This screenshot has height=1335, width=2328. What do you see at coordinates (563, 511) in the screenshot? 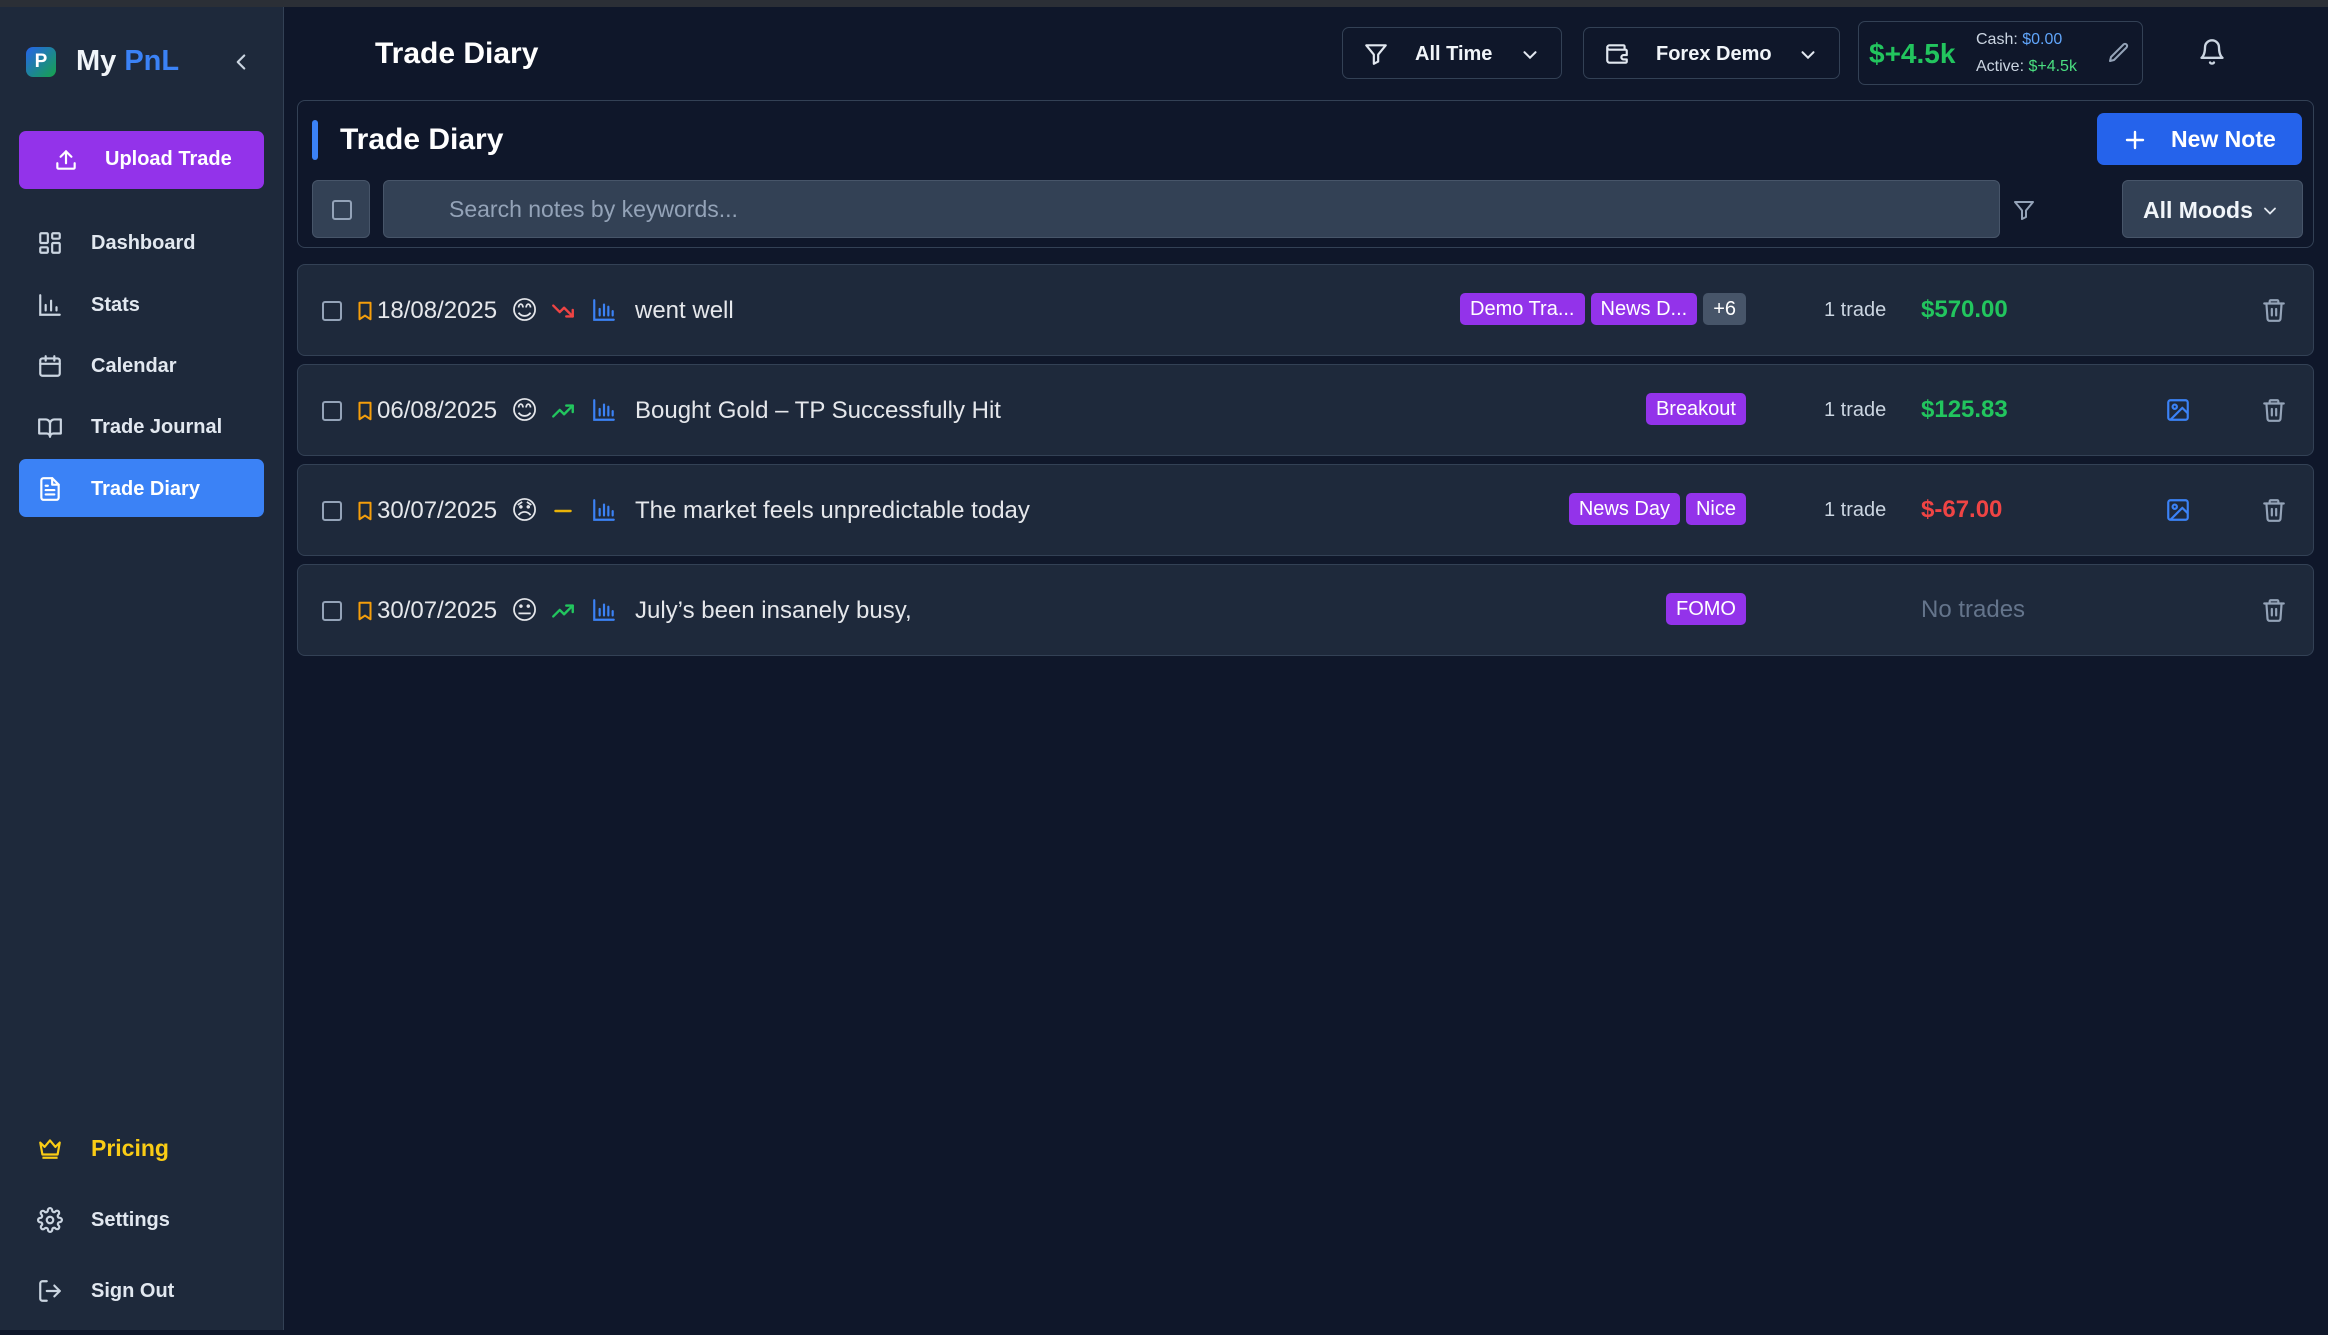
I see `trend-flat-icon` at bounding box center [563, 511].